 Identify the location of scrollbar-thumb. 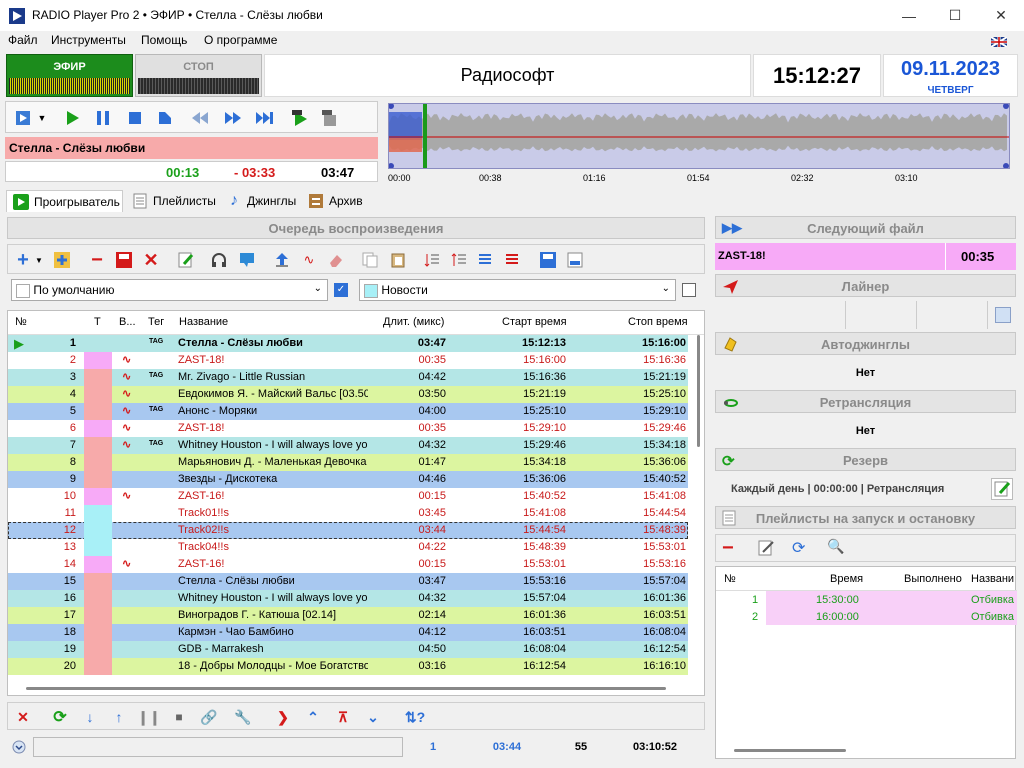
(698, 391).